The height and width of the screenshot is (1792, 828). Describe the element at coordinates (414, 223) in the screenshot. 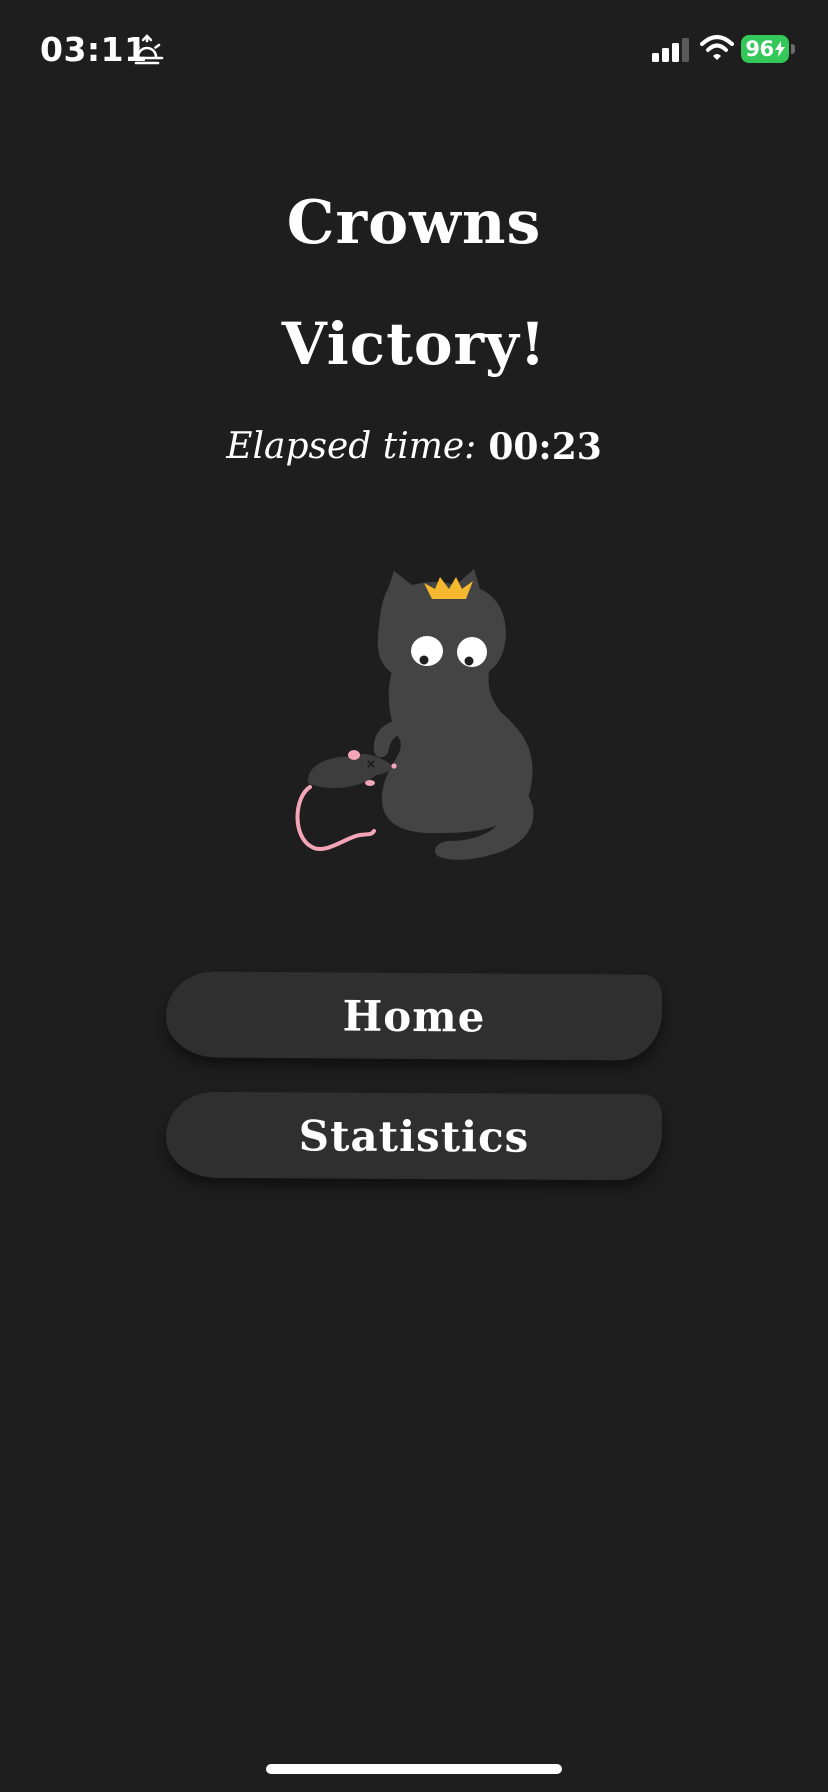

I see `app-title: Crowns` at that location.